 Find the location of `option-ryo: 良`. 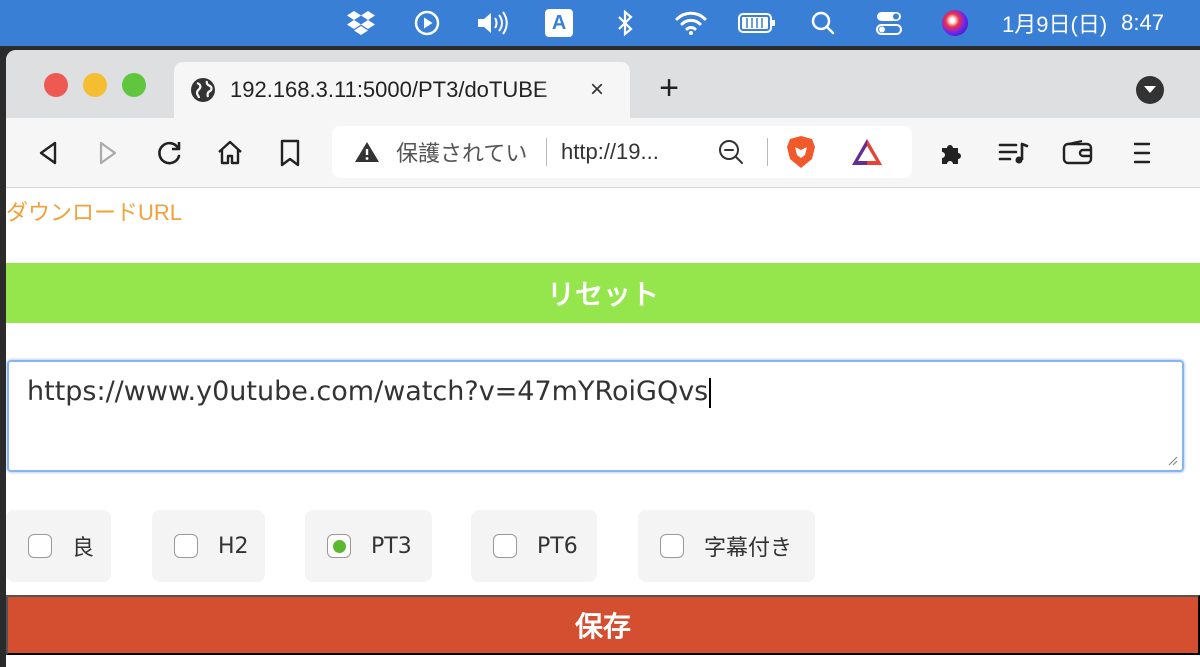

option-ryo: 良 is located at coordinates (58, 546).